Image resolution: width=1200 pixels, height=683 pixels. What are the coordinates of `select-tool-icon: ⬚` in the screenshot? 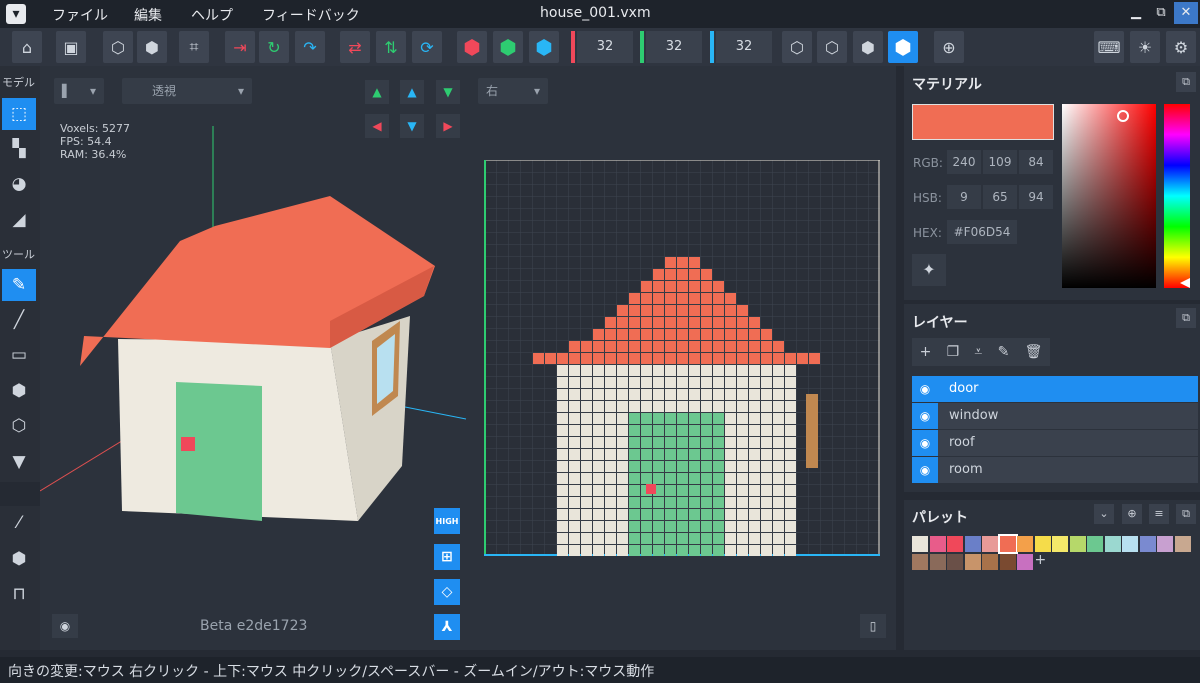 It's located at (19, 114).